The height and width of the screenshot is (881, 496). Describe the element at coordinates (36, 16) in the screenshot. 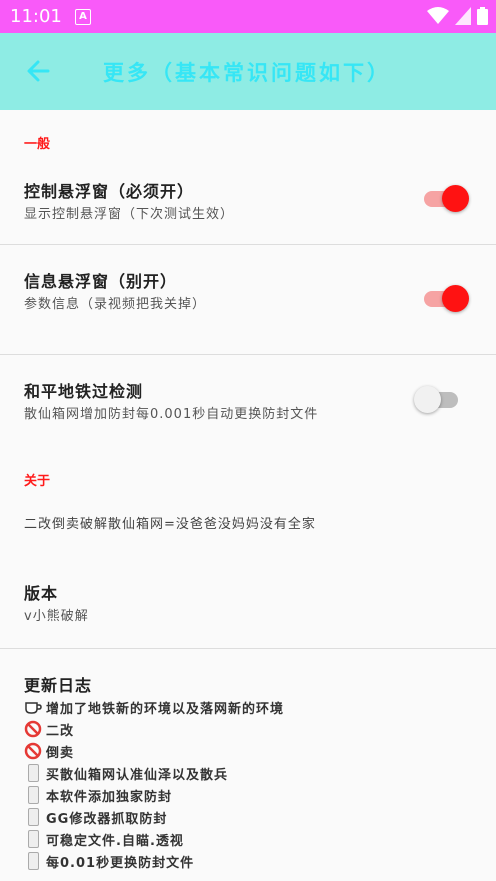

I see `status-time: 11:01` at that location.